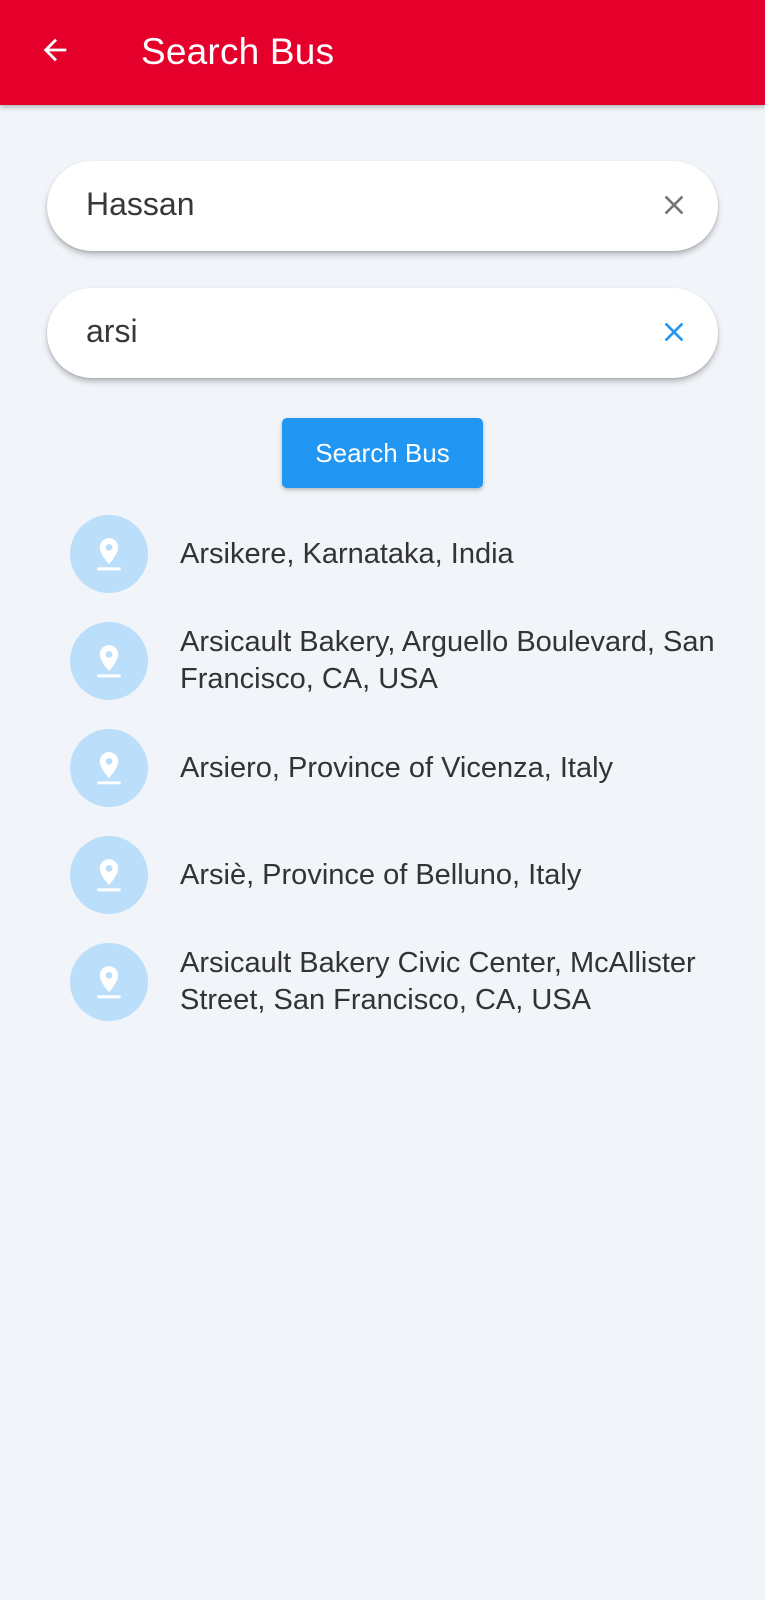 The image size is (765, 1600). I want to click on suggestion-label: Arsiè, Province of Belluno, Italy, so click(381, 874).